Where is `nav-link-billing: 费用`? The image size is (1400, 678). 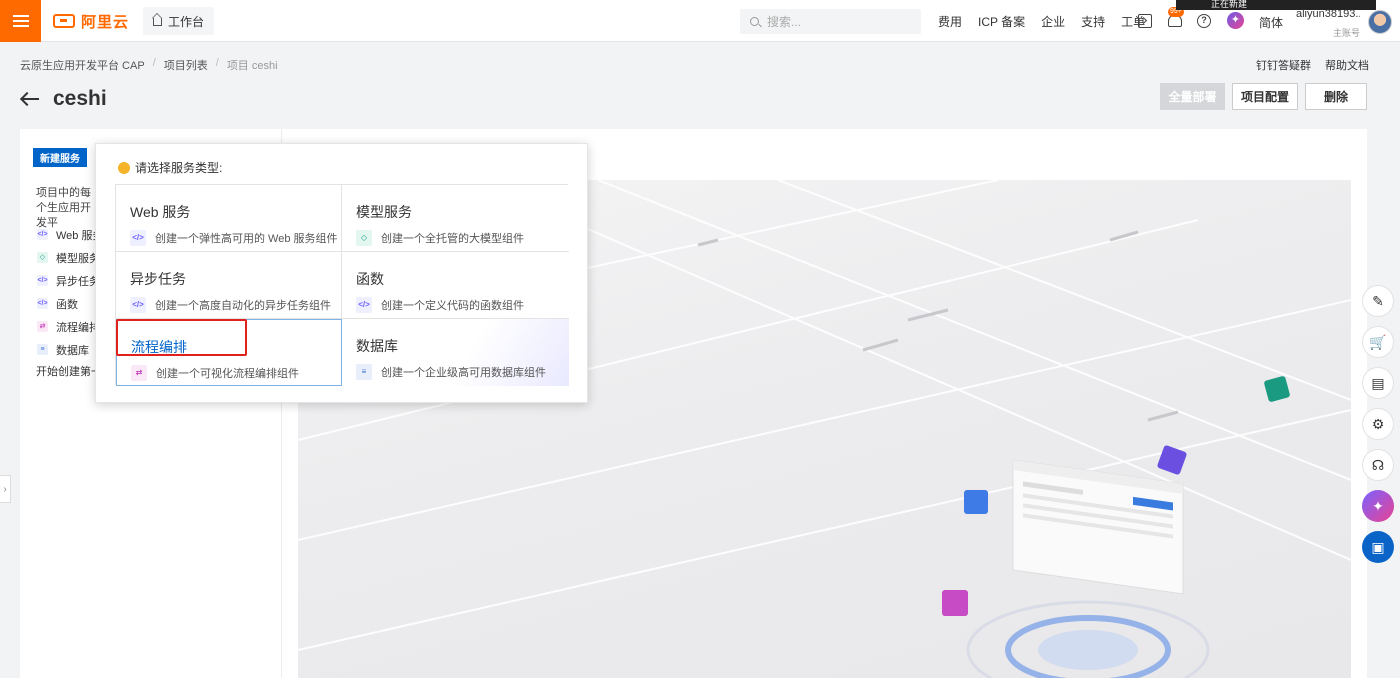
nav-link-billing: 费用 is located at coordinates (950, 21).